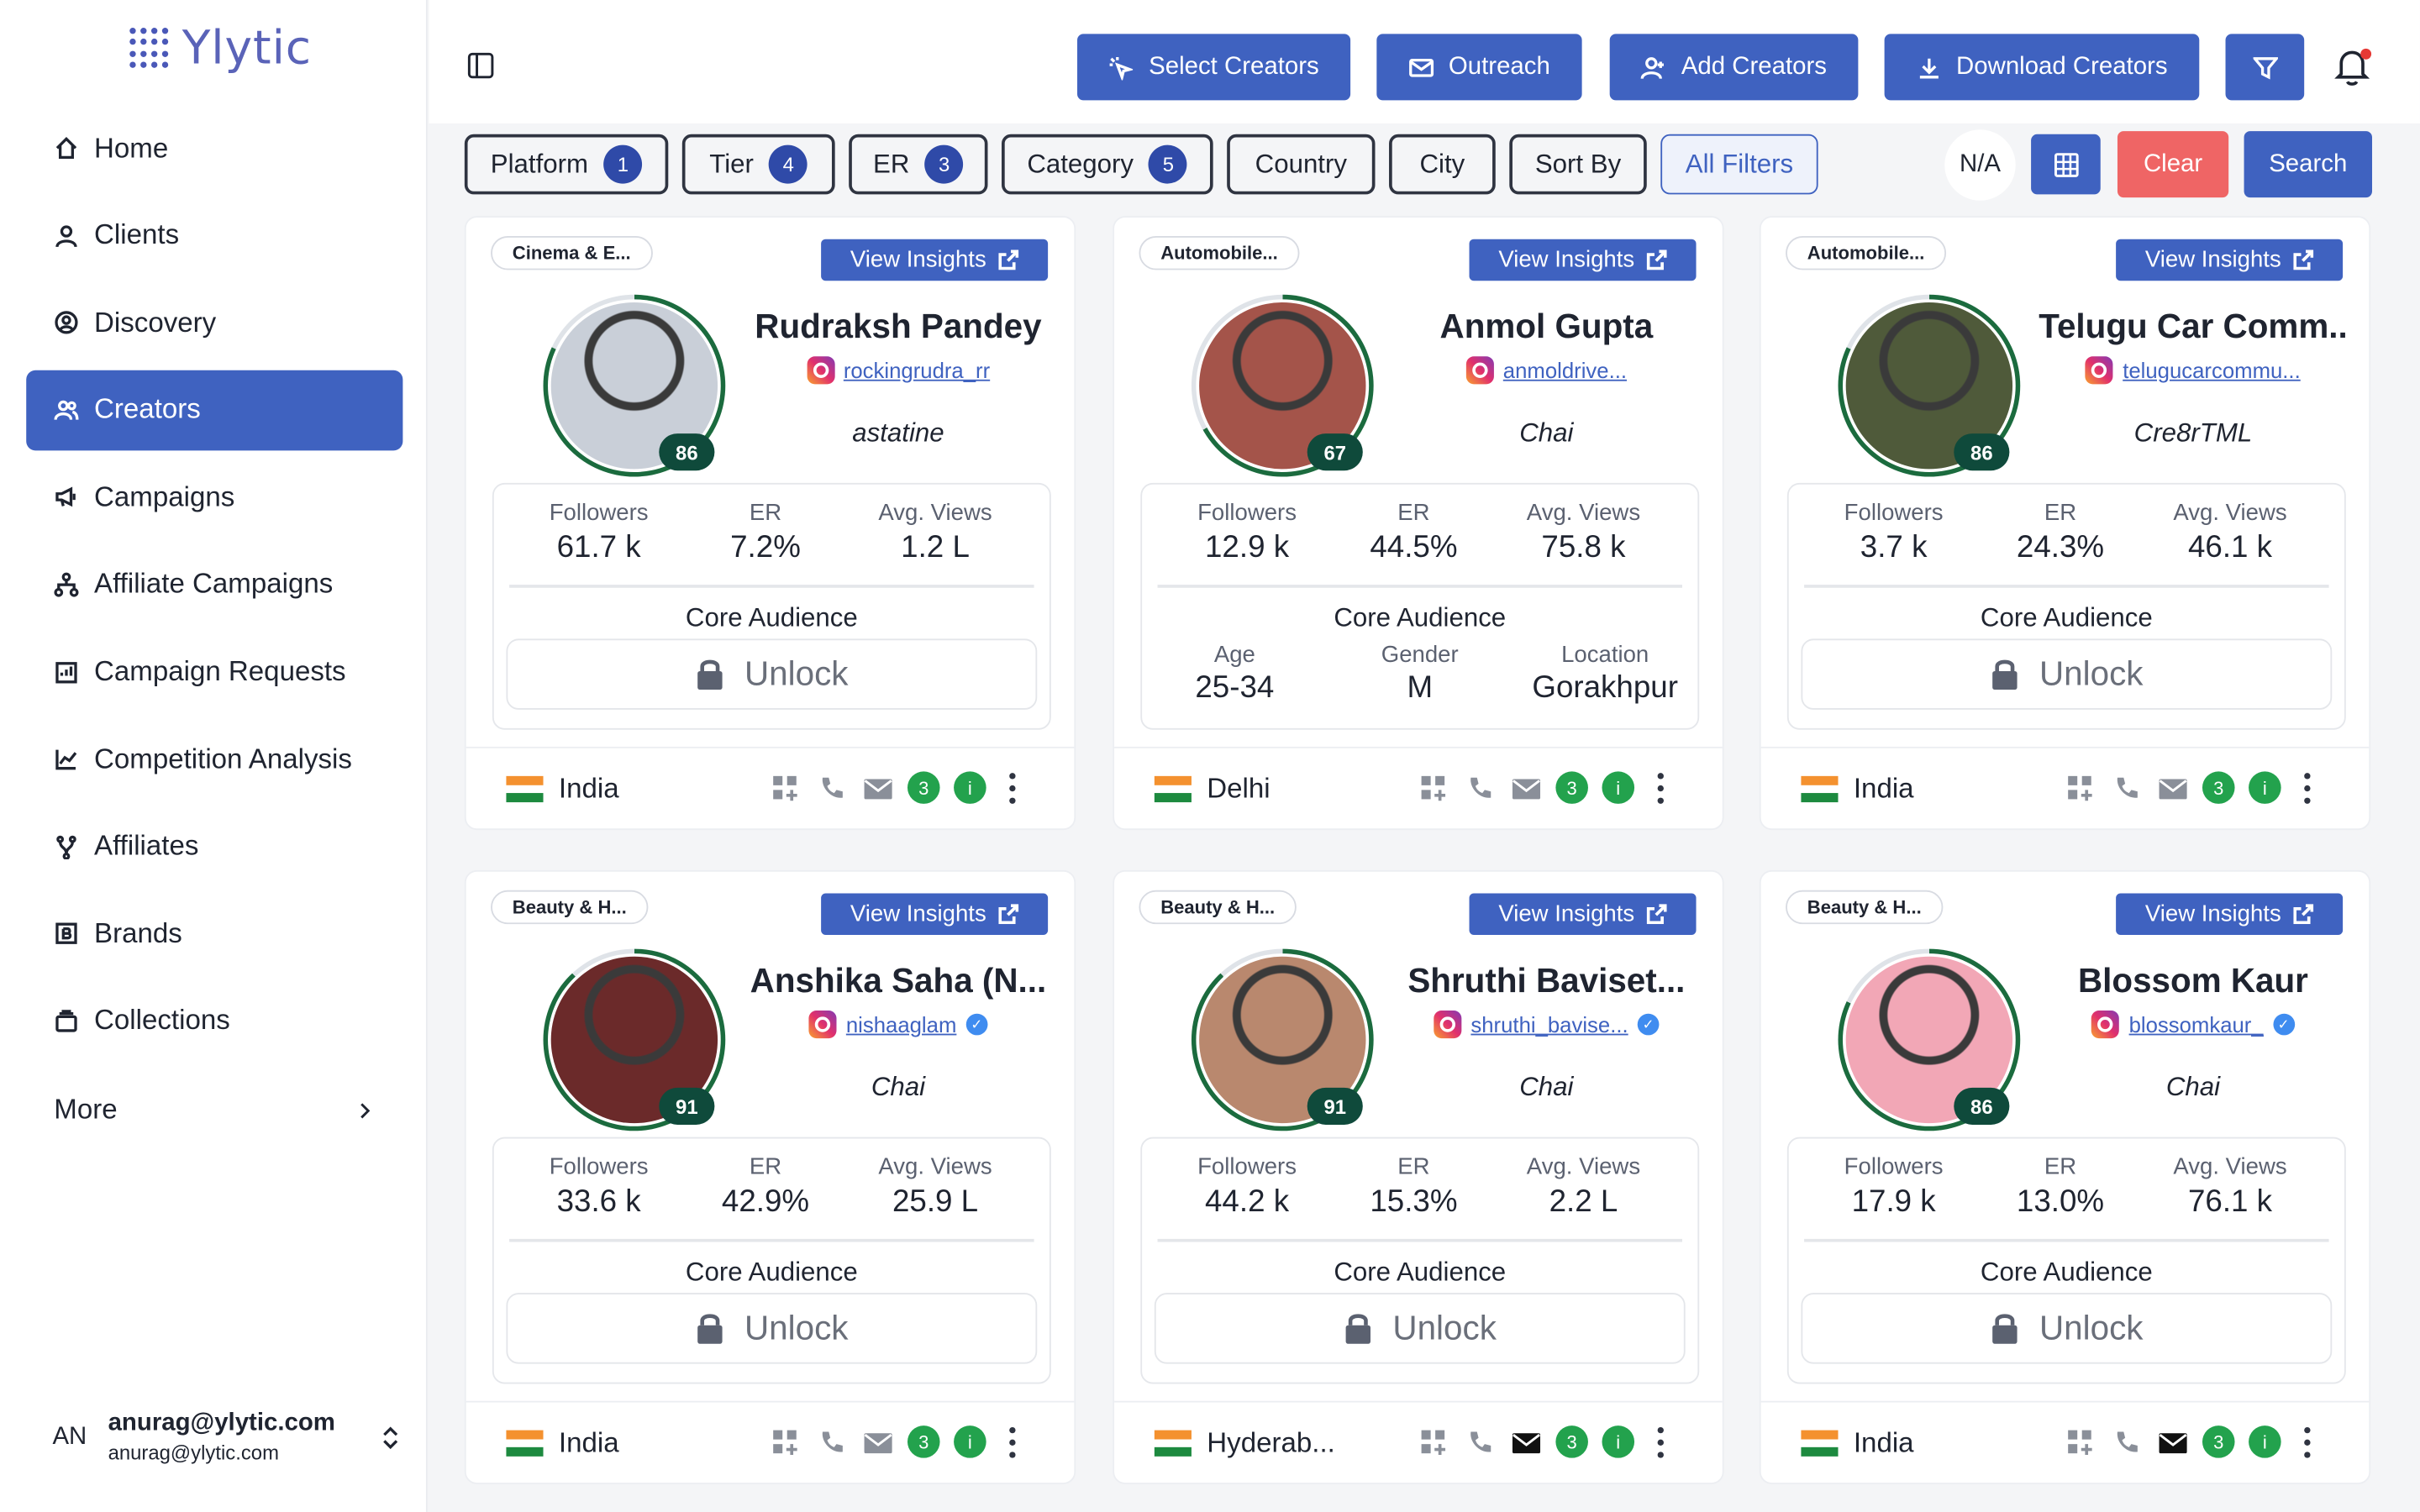 This screenshot has width=2420, height=1512. What do you see at coordinates (1980, 165) in the screenshot?
I see `na-badge: N/A` at bounding box center [1980, 165].